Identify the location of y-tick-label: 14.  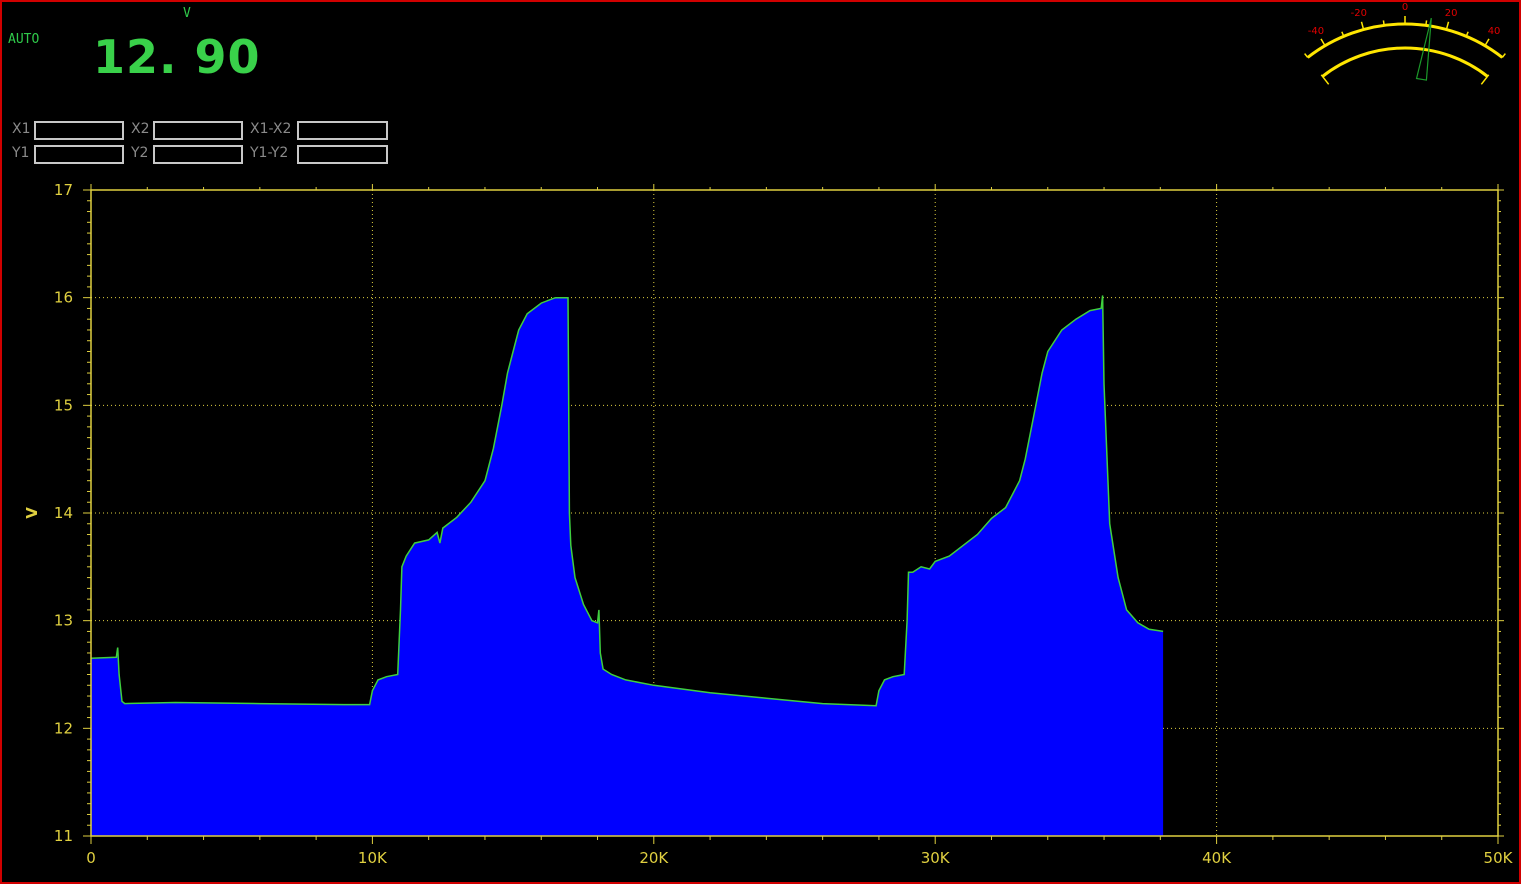
(63, 513).